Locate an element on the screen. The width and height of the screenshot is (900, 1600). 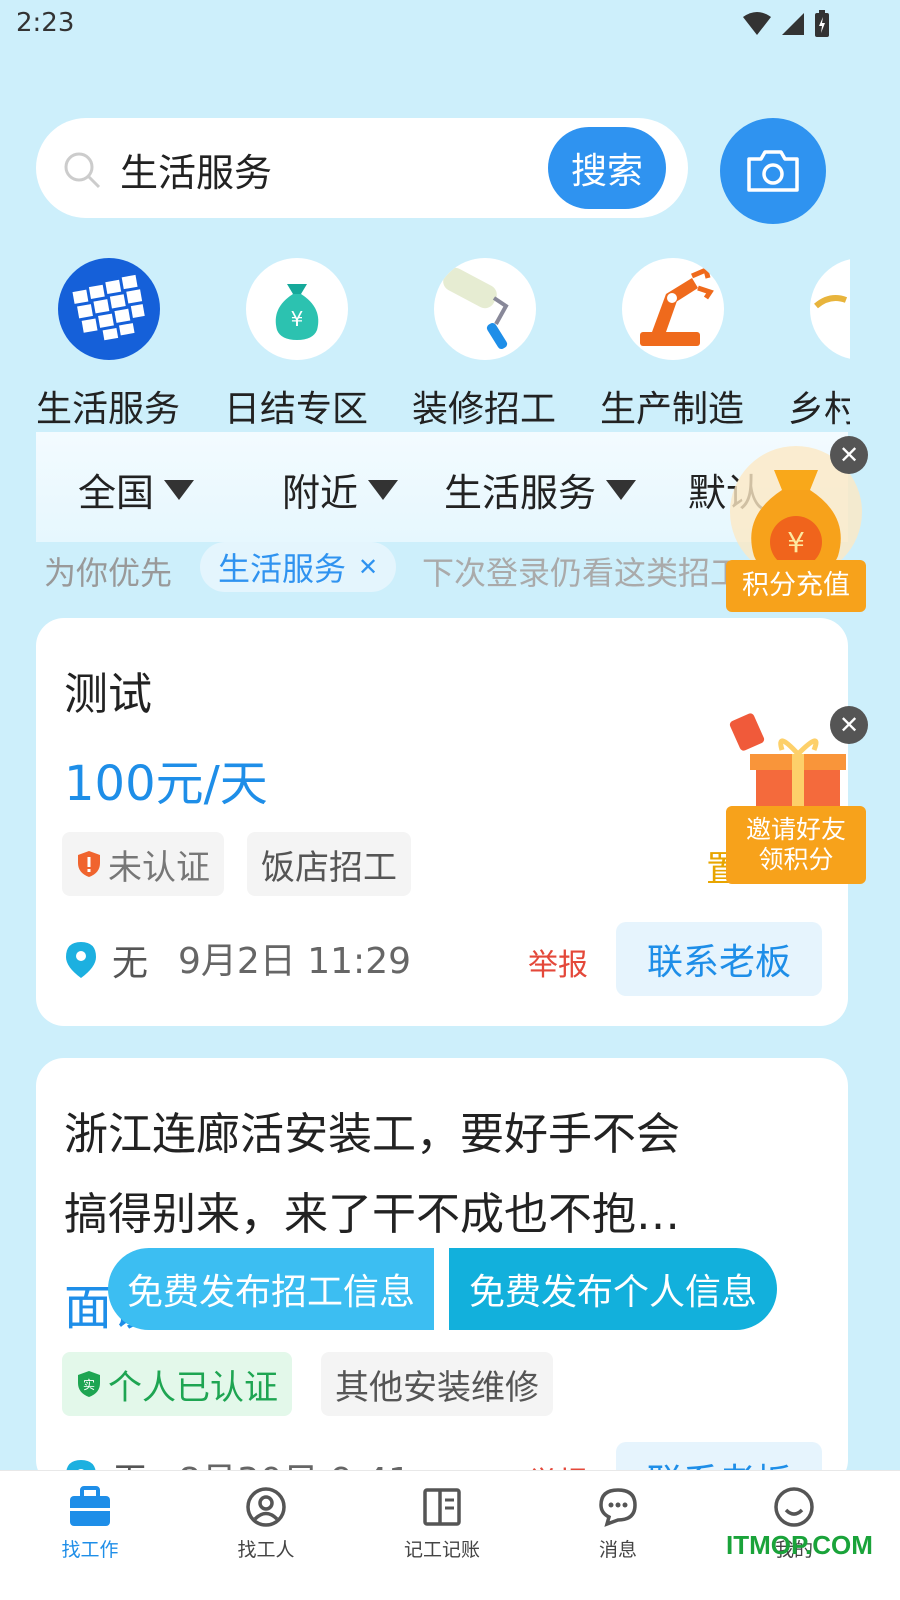
filter-region-label: 全国 is located at coordinates (116, 493).